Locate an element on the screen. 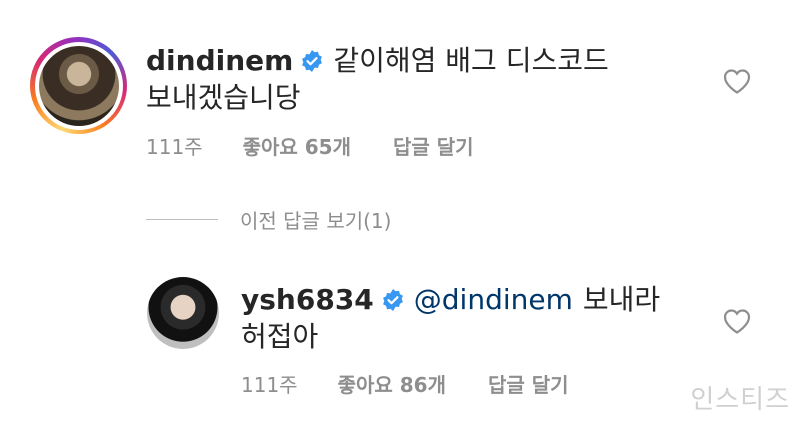 This screenshot has height=426, width=800. comment-text-line: dindinem 같이해염 배그 디스코드 is located at coordinates (377, 61).